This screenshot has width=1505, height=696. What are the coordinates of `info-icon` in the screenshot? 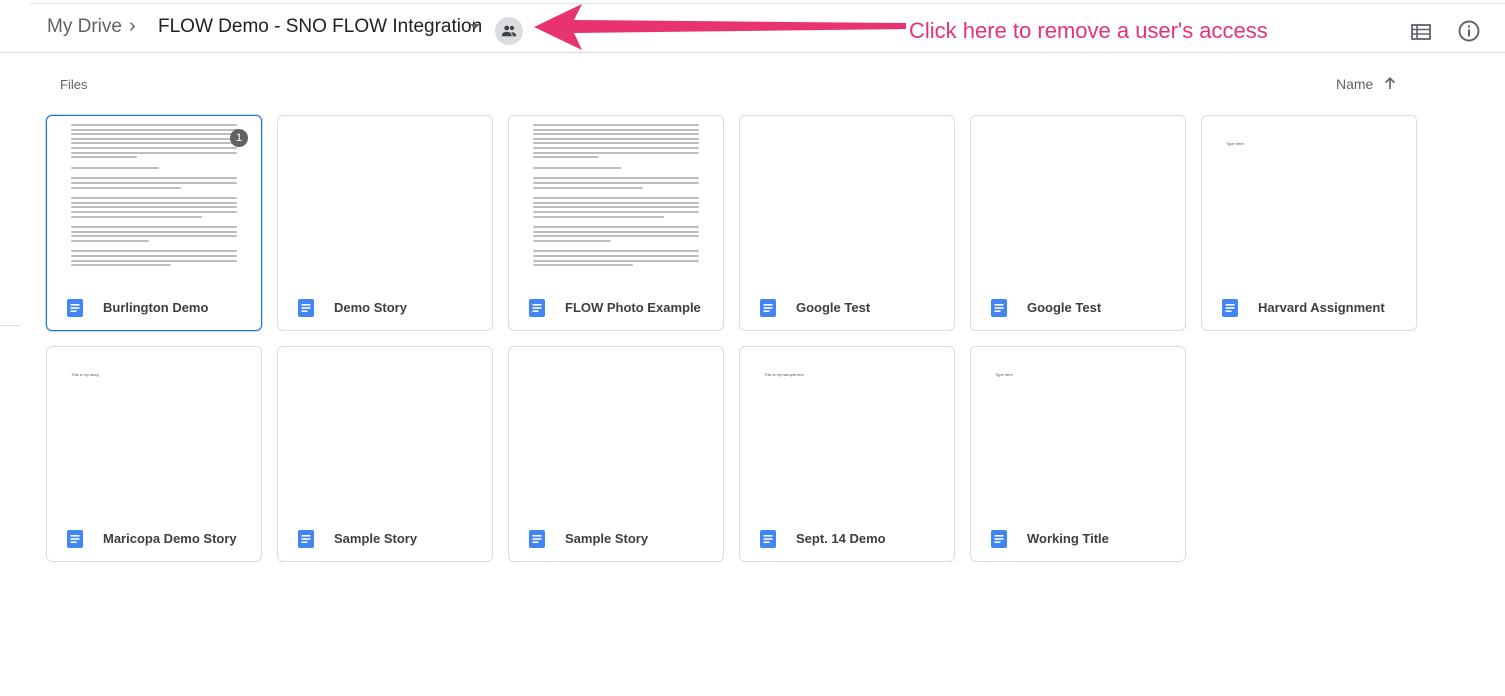 It's located at (1469, 31).